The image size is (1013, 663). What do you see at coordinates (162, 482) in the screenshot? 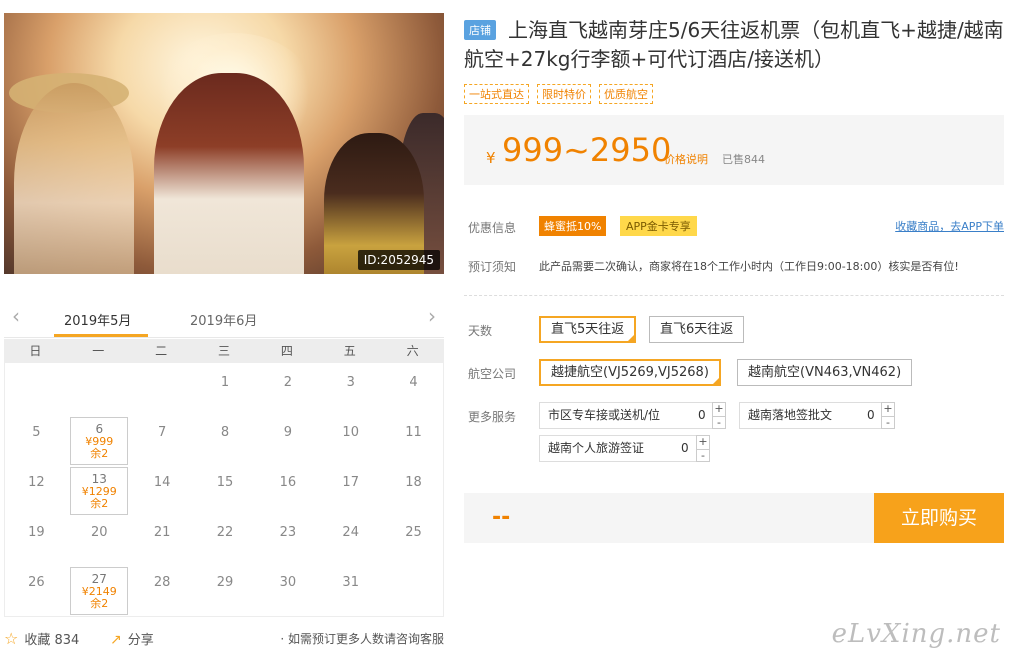
I see `day-number: 14` at bounding box center [162, 482].